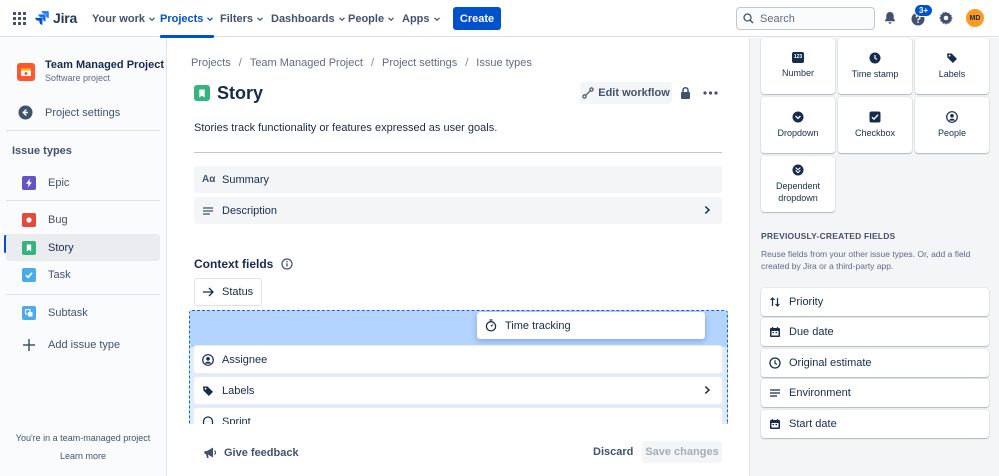 This screenshot has height=476, width=999. I want to click on sidebar-item-task: Task, so click(83, 274).